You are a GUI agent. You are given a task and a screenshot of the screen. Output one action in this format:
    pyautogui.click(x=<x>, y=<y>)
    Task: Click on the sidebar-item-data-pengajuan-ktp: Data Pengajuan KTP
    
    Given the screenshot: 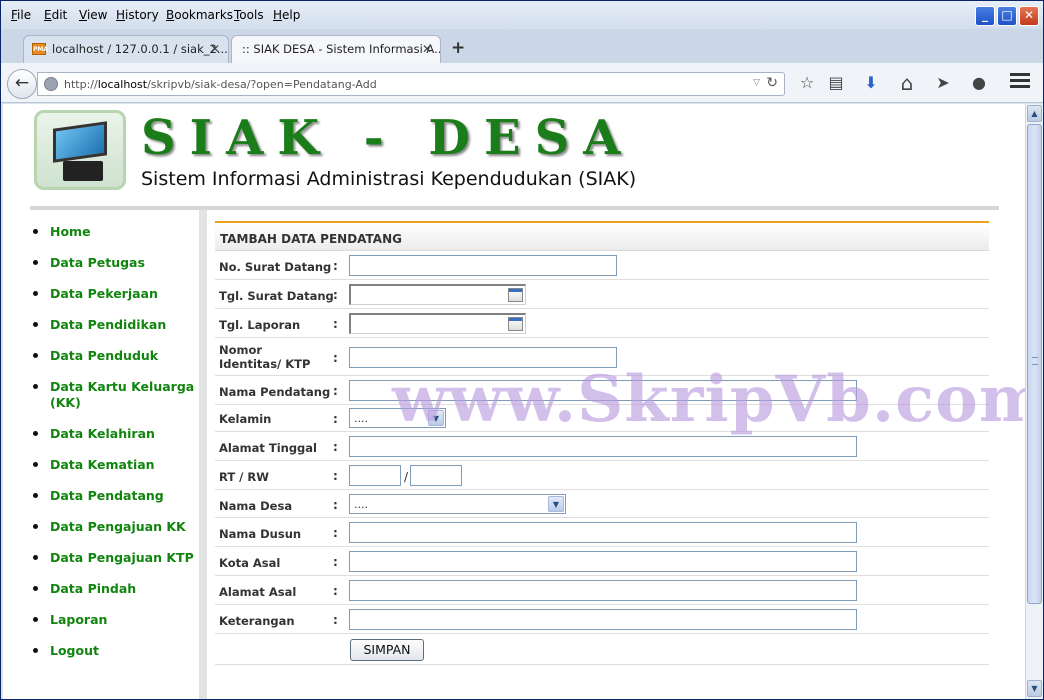 What is the action you would take?
    pyautogui.click(x=113, y=558)
    